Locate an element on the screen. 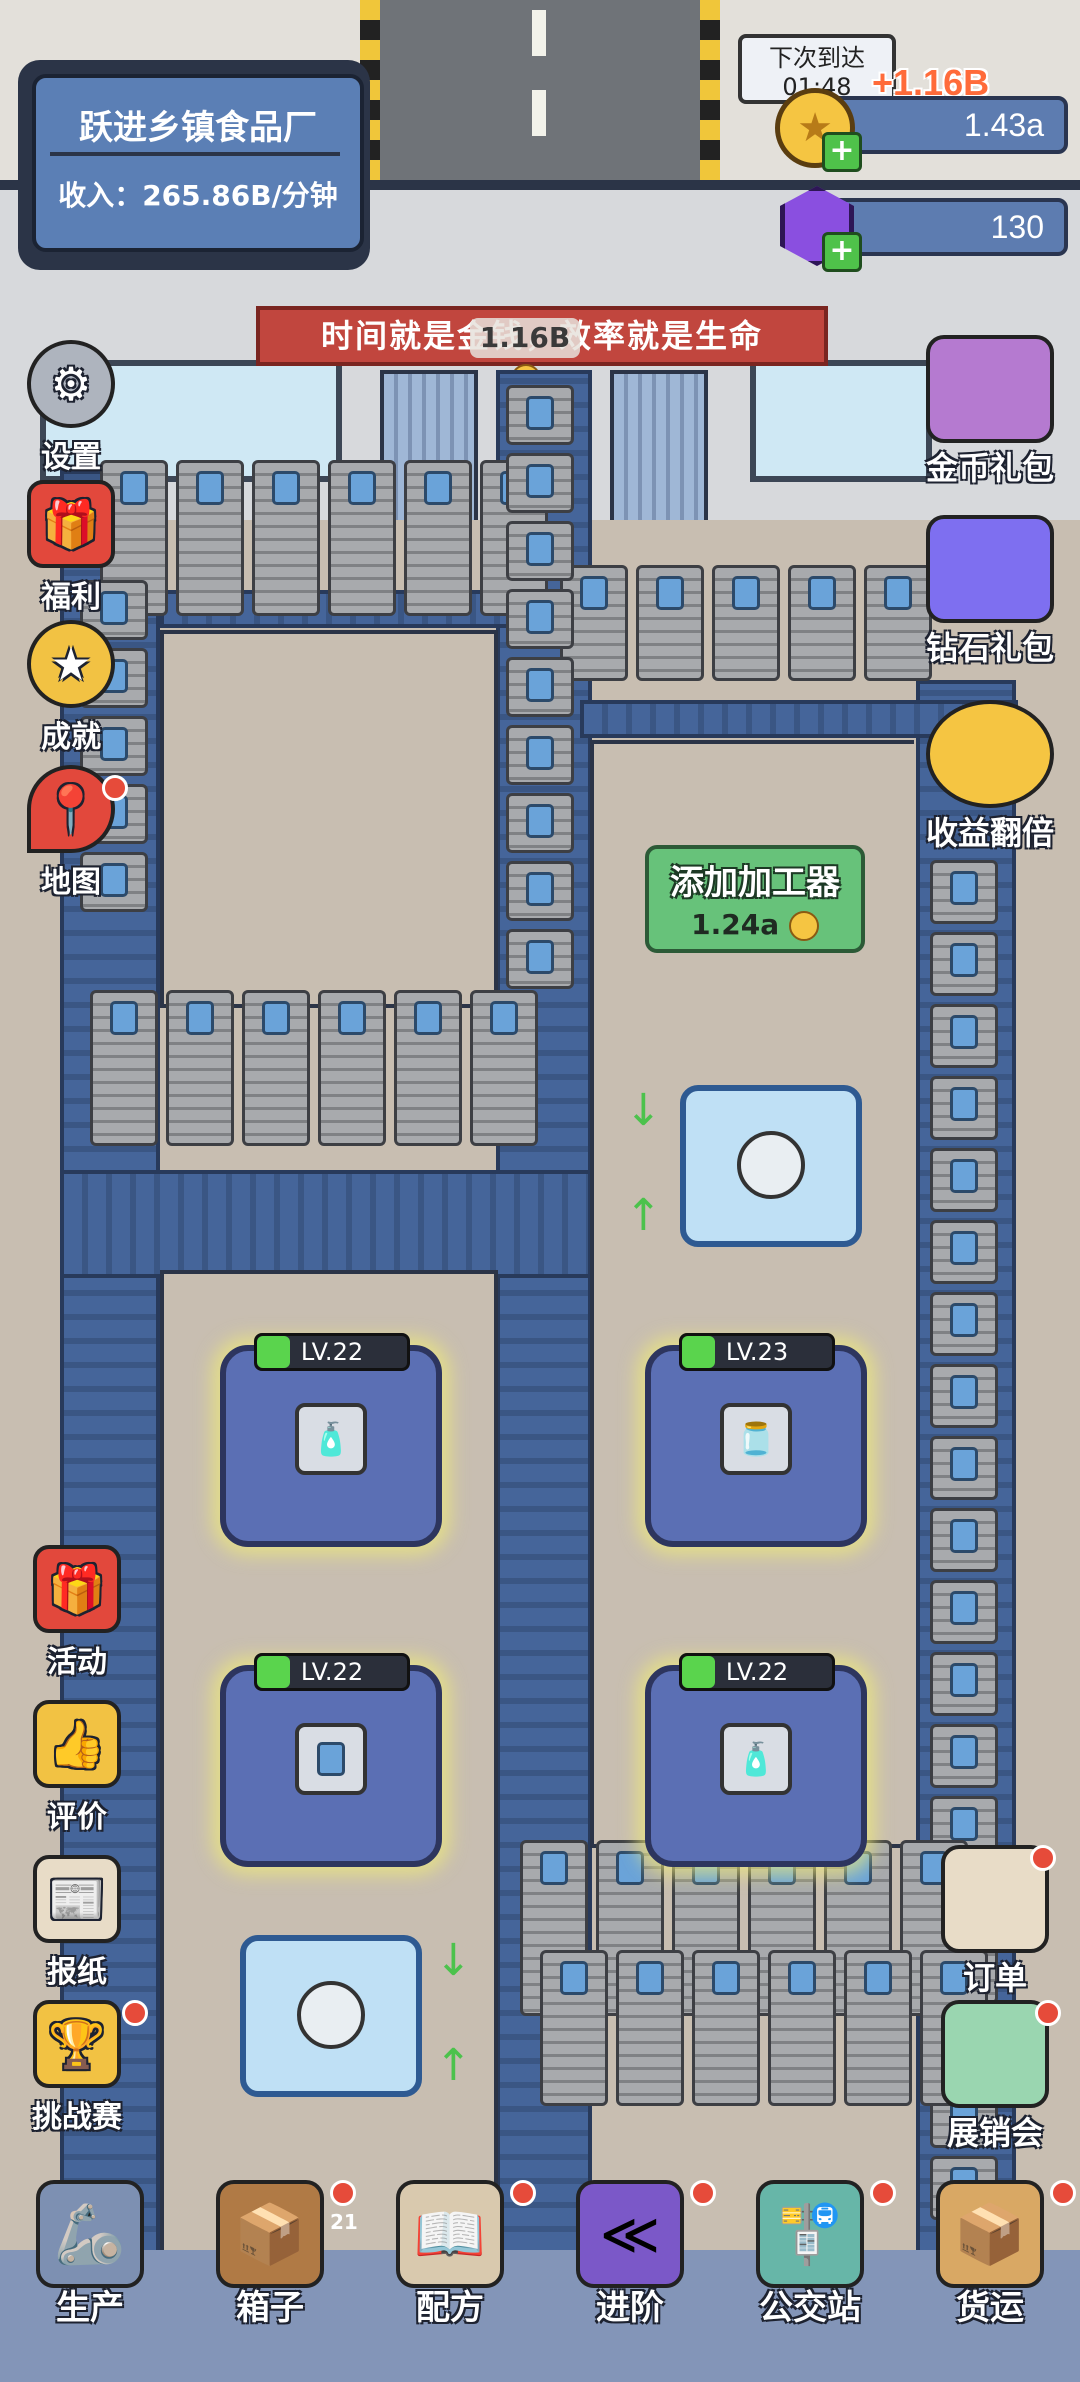 The height and width of the screenshot is (2382, 1080). floating-income: 1.16B is located at coordinates (525, 356).